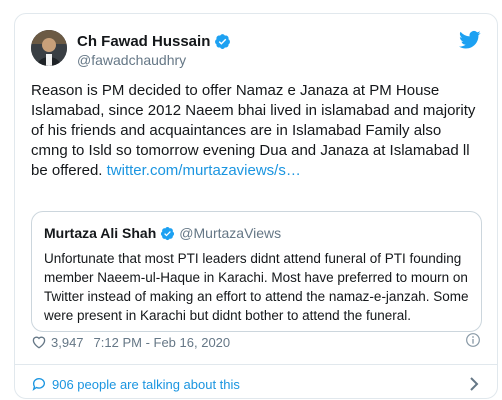  What do you see at coordinates (39, 342) in the screenshot?
I see `heart-icon` at bounding box center [39, 342].